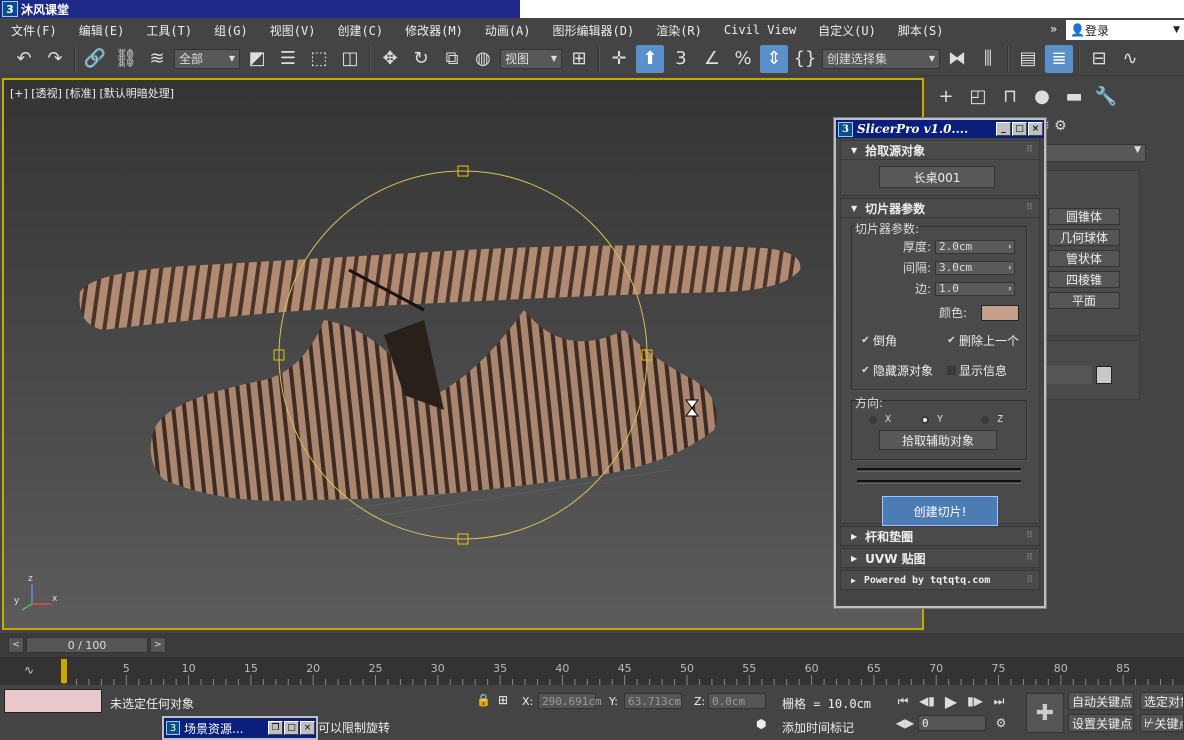  Describe the element at coordinates (319, 59) in the screenshot. I see `rect-select-icon: ⬚` at that location.